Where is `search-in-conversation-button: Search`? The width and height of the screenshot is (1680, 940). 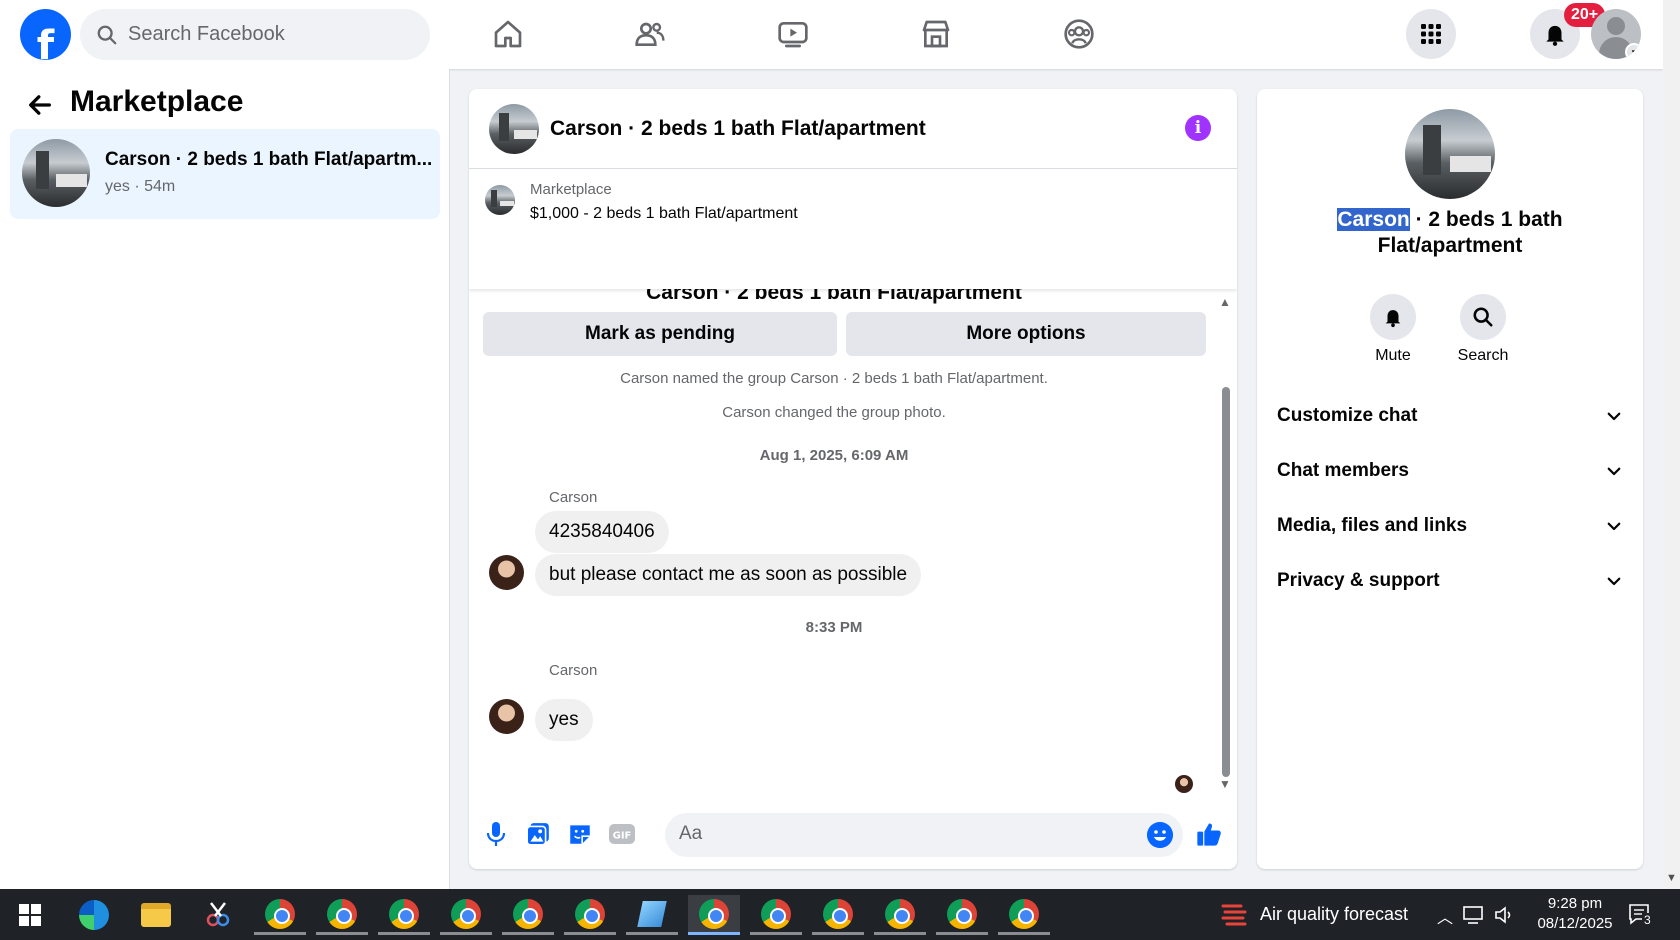 search-in-conversation-button: Search is located at coordinates (1483, 329).